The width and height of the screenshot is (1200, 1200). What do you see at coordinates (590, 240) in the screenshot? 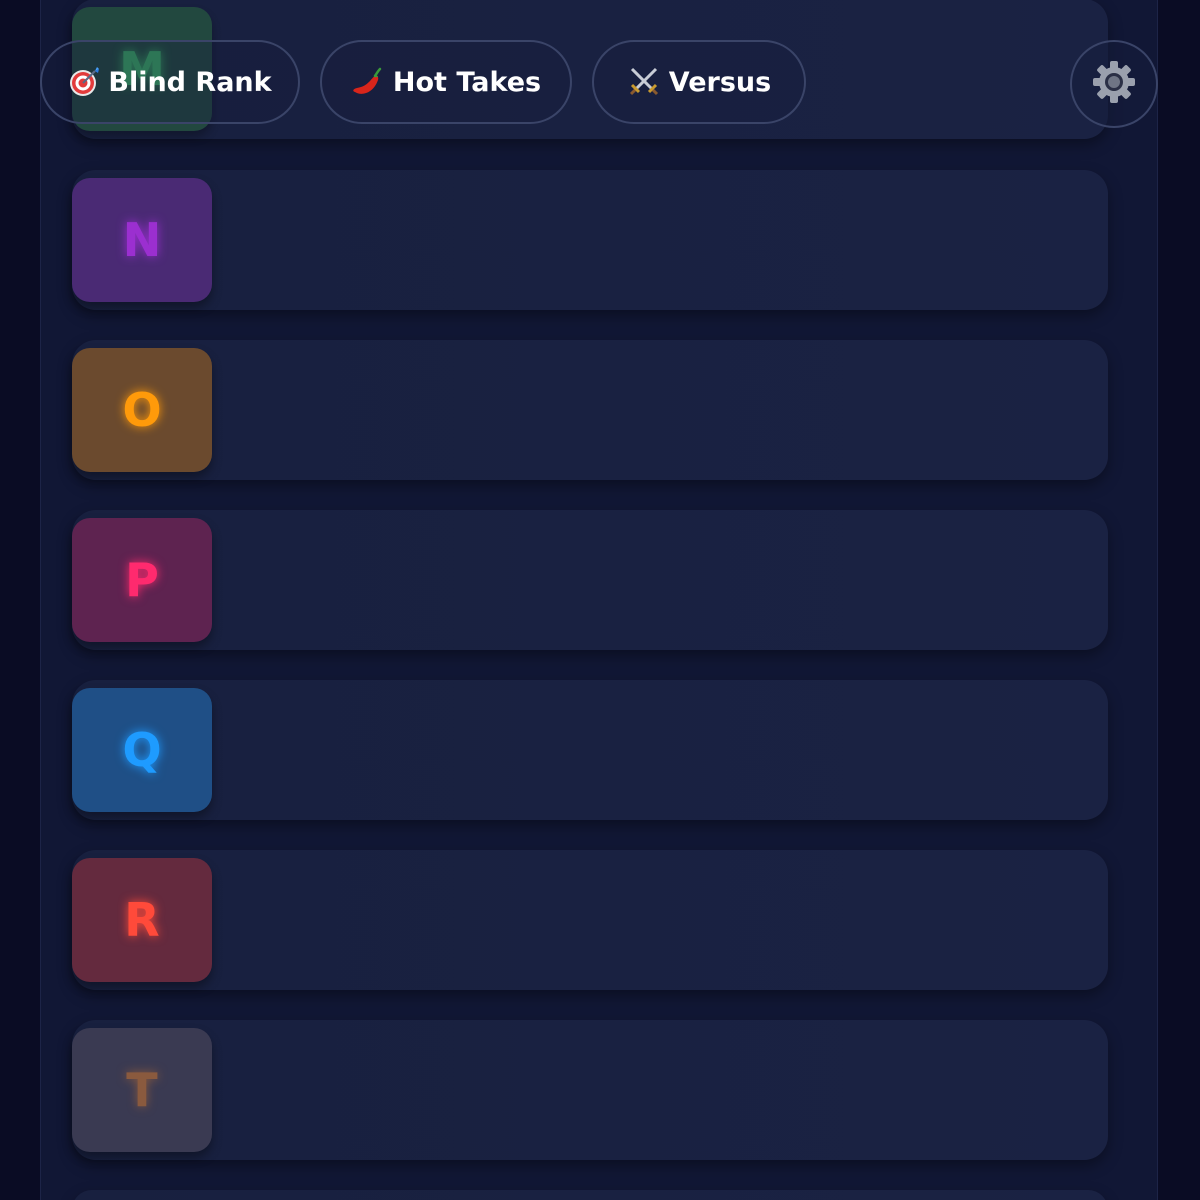
I see `tier-row-n: N` at bounding box center [590, 240].